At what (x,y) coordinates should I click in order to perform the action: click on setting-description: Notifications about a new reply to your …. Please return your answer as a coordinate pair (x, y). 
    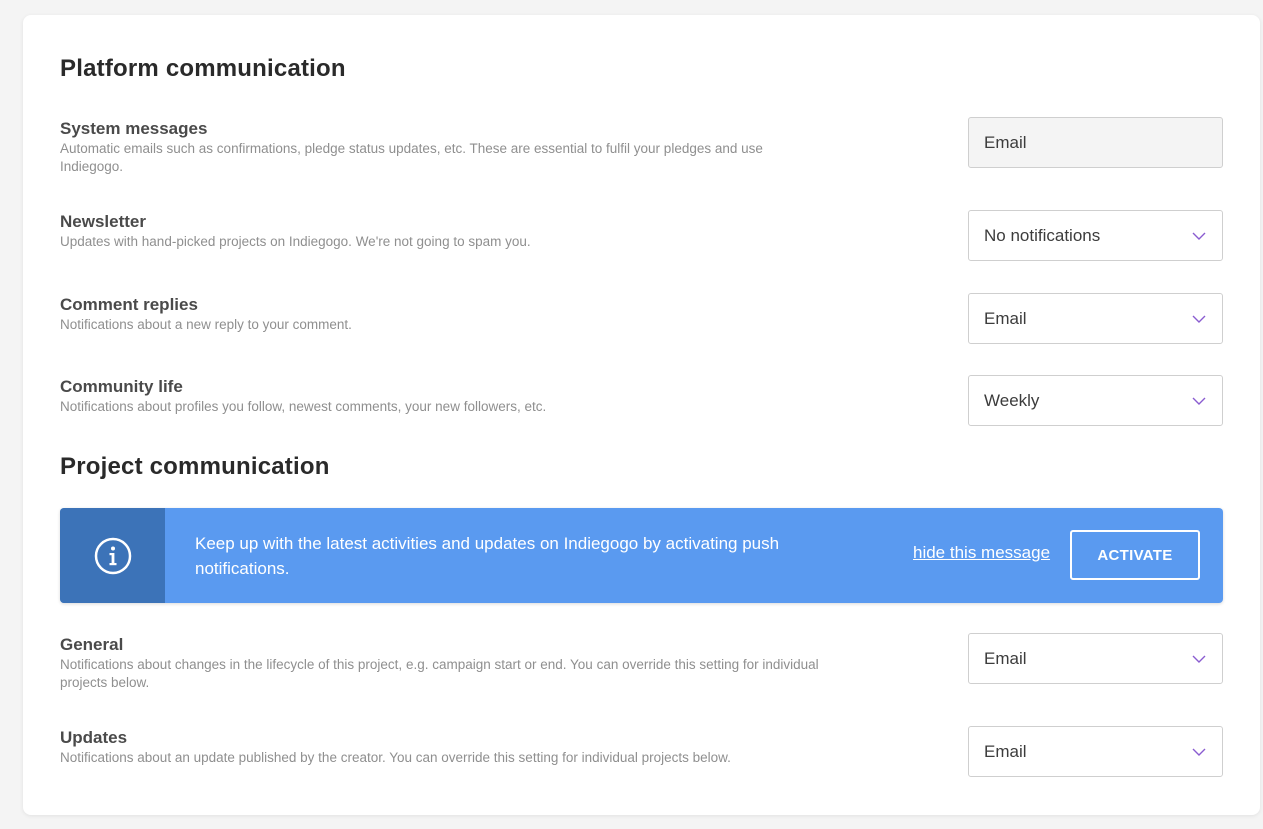
    Looking at the image, I should click on (206, 324).